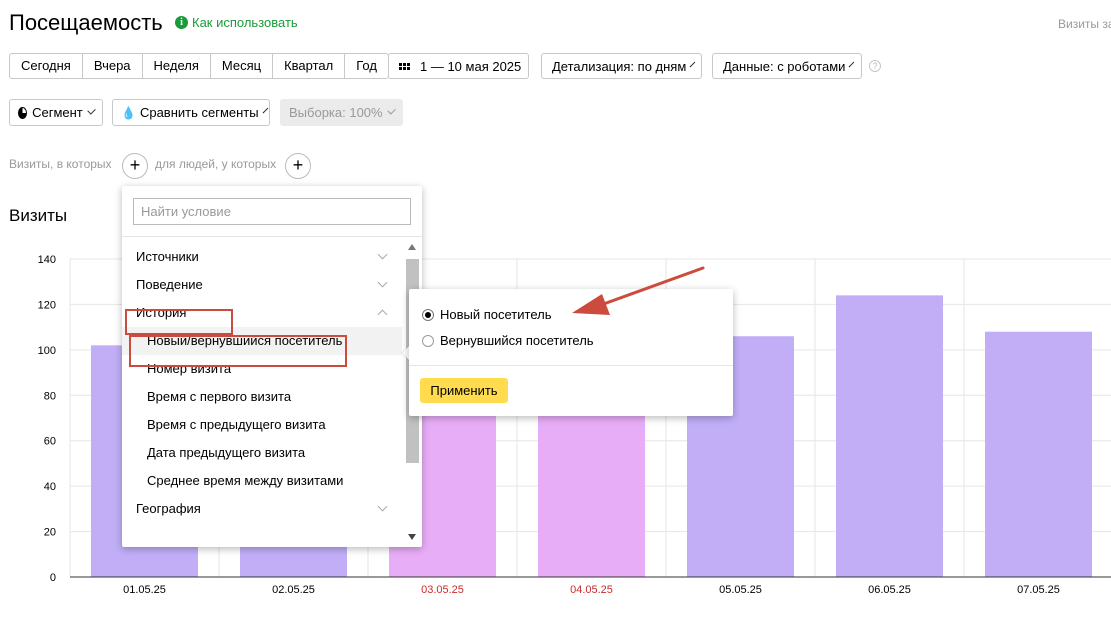 Image resolution: width=1111 pixels, height=640 pixels. I want to click on detail-select: Детализация: по дням, so click(621, 66).